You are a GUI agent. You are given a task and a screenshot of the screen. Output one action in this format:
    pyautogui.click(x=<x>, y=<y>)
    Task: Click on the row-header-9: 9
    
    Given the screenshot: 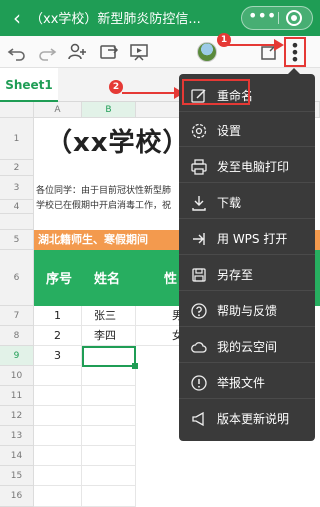 What is the action you would take?
    pyautogui.click(x=17, y=356)
    